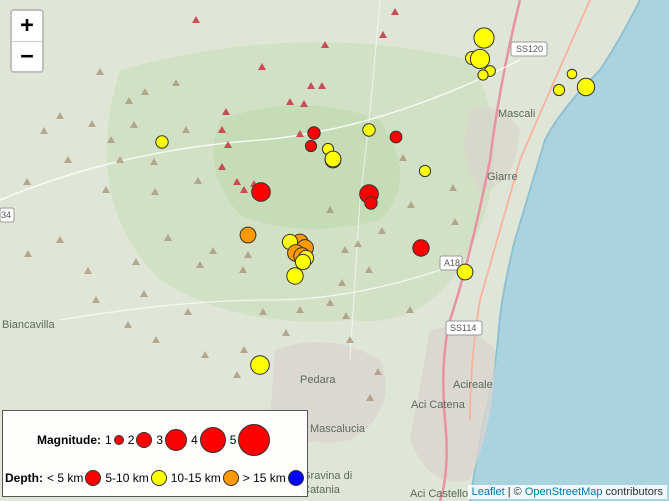 The image size is (669, 501). Describe the element at coordinates (65, 478) in the screenshot. I see `legend-depth-1: < 5 km` at that location.